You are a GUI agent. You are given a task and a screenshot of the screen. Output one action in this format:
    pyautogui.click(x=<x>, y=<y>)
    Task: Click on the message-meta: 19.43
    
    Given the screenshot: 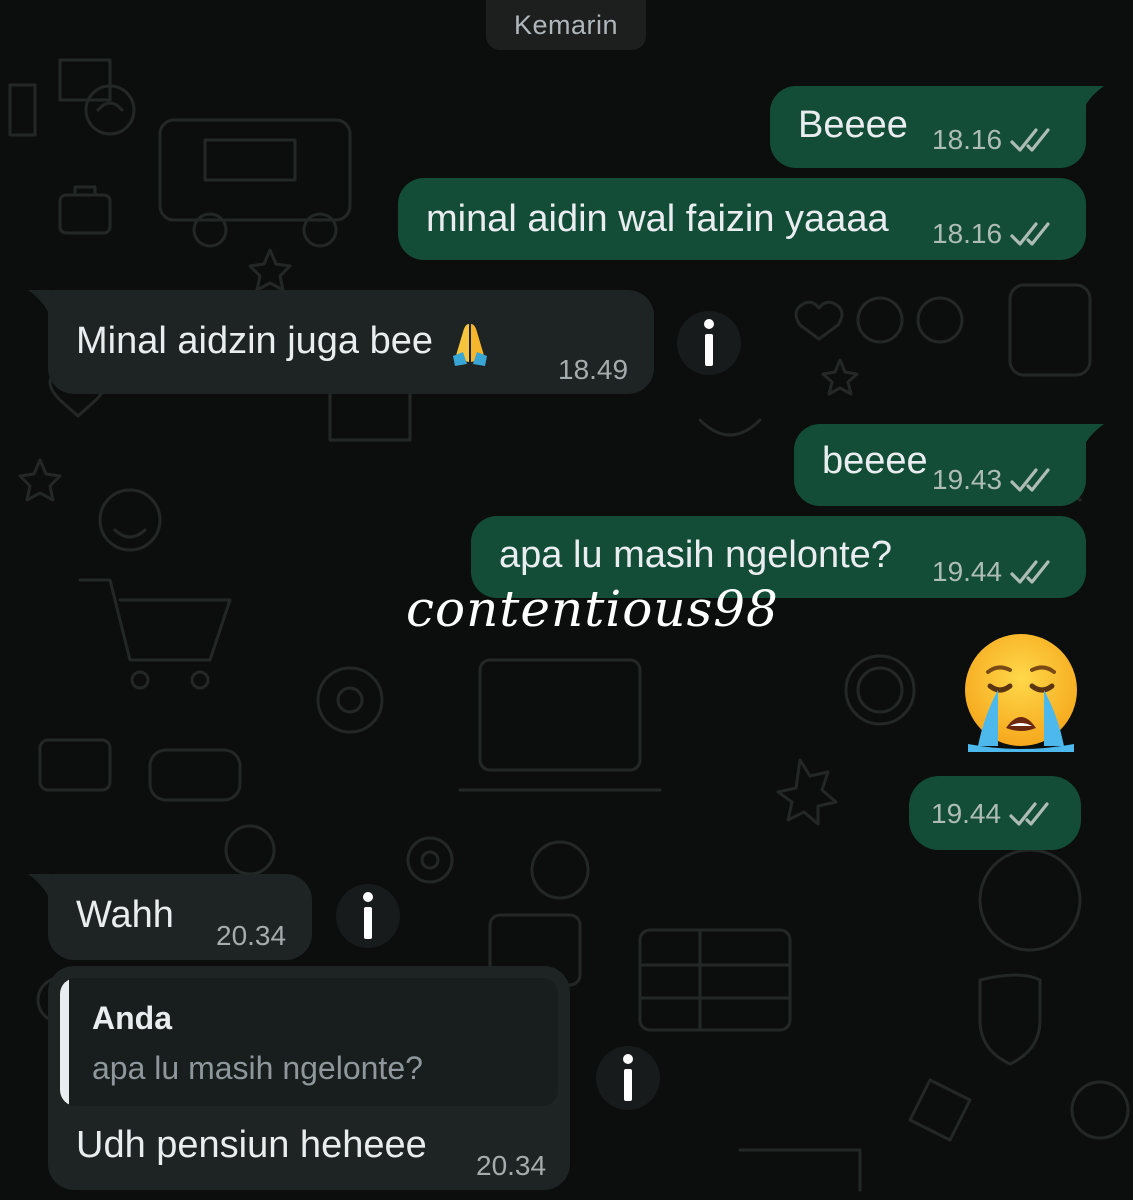 What is the action you would take?
    pyautogui.click(x=994, y=480)
    